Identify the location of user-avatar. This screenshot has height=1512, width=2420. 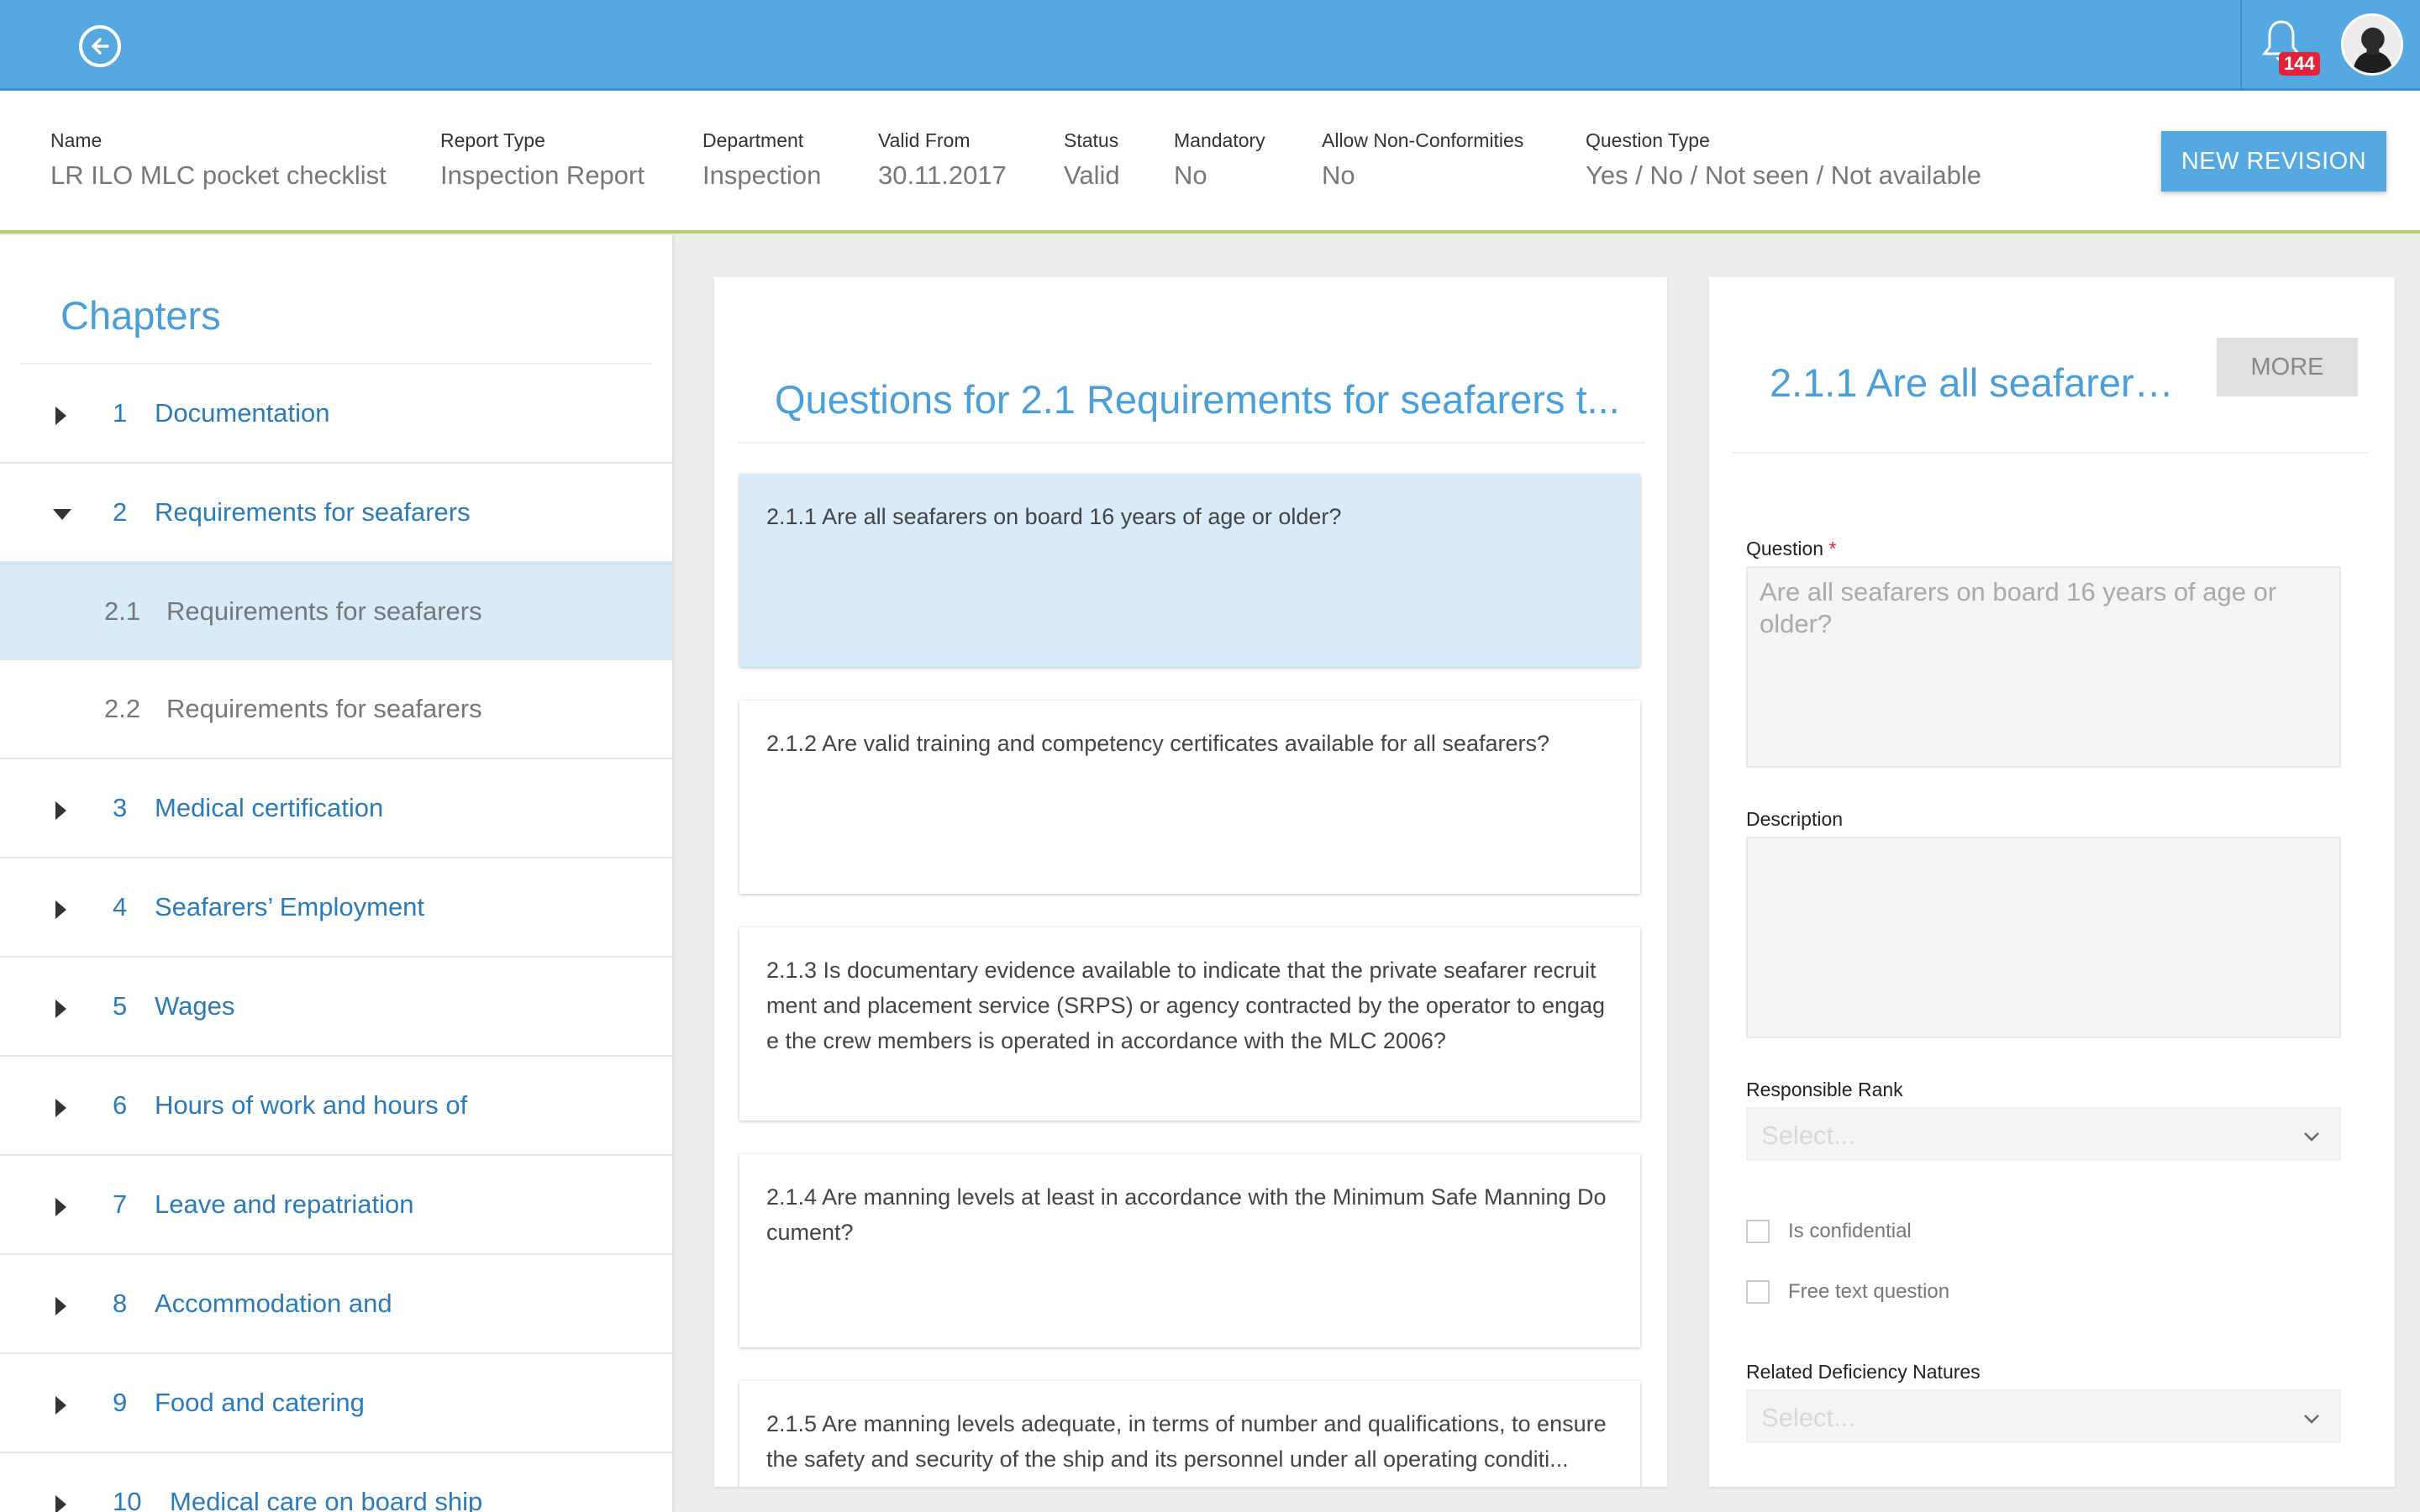
(2372, 44).